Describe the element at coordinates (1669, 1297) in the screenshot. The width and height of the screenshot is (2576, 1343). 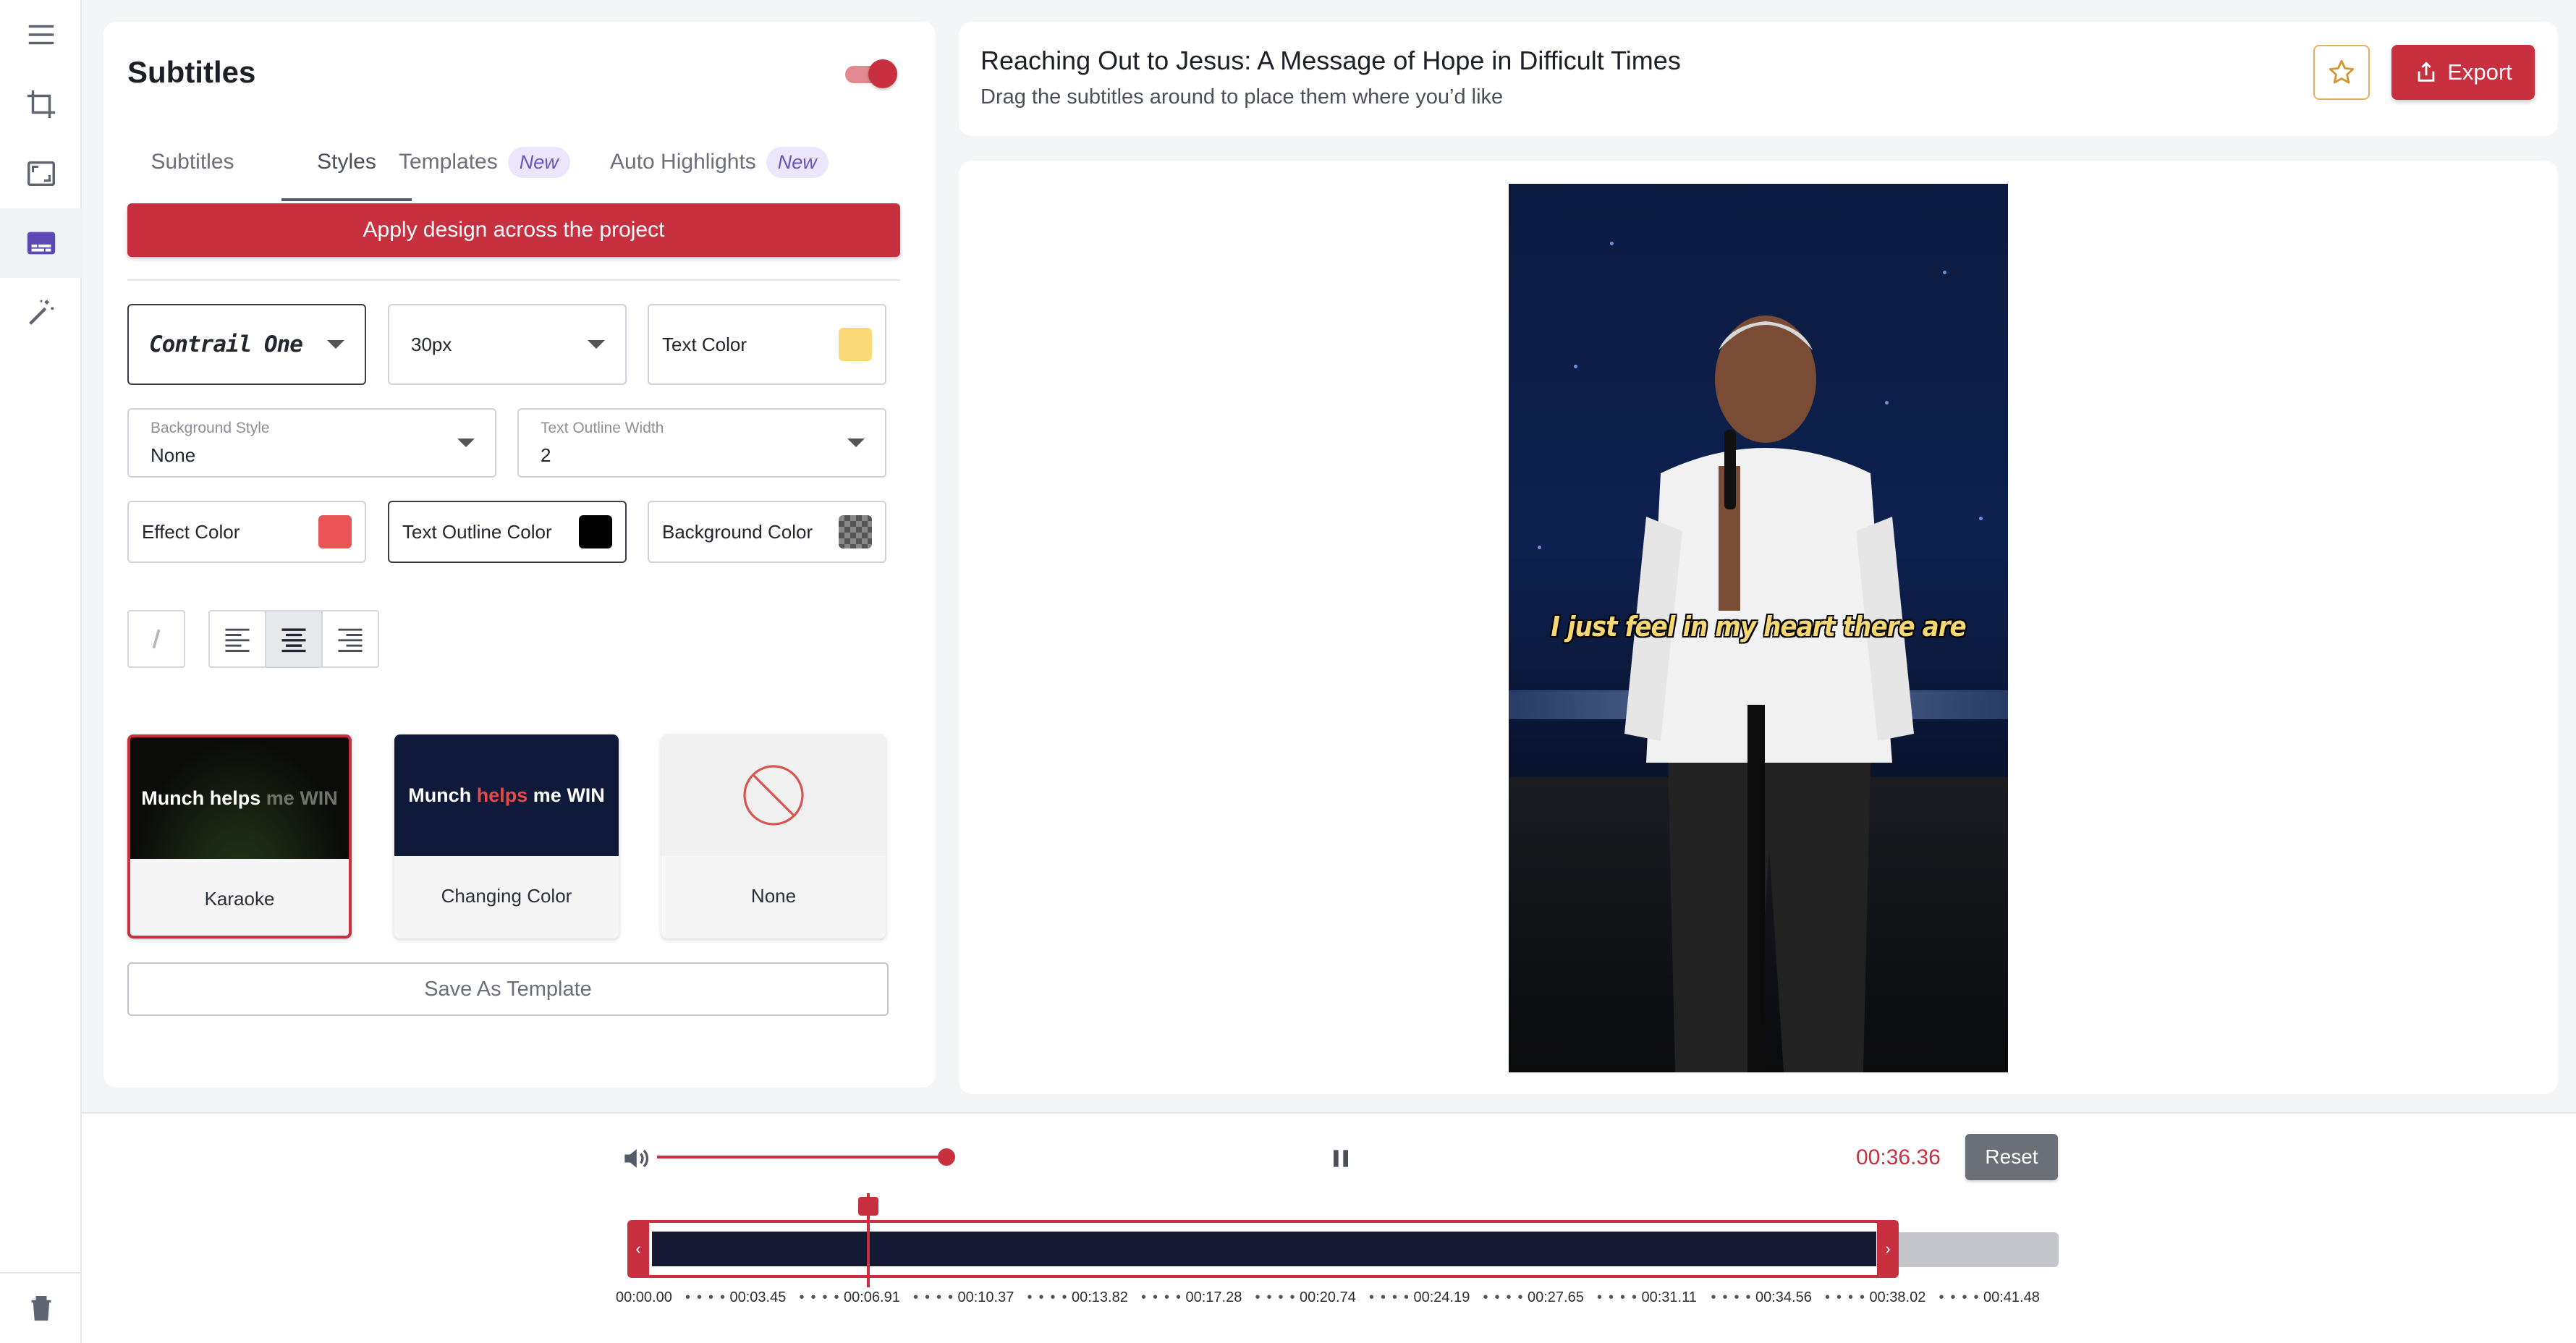
I see `timeline-tick-label: 00:31.11` at that location.